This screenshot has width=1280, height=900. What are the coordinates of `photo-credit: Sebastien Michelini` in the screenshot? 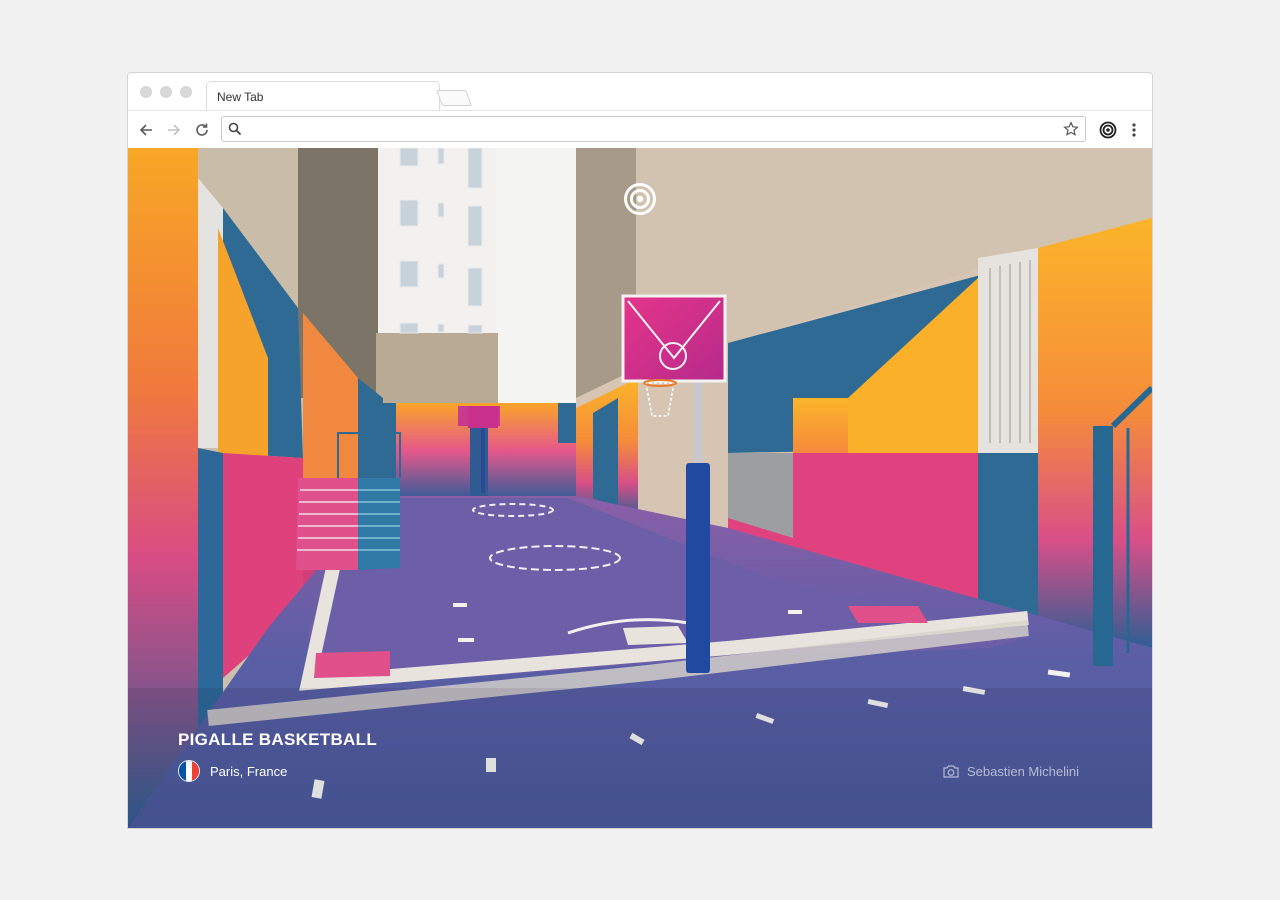 It's located at (1011, 771).